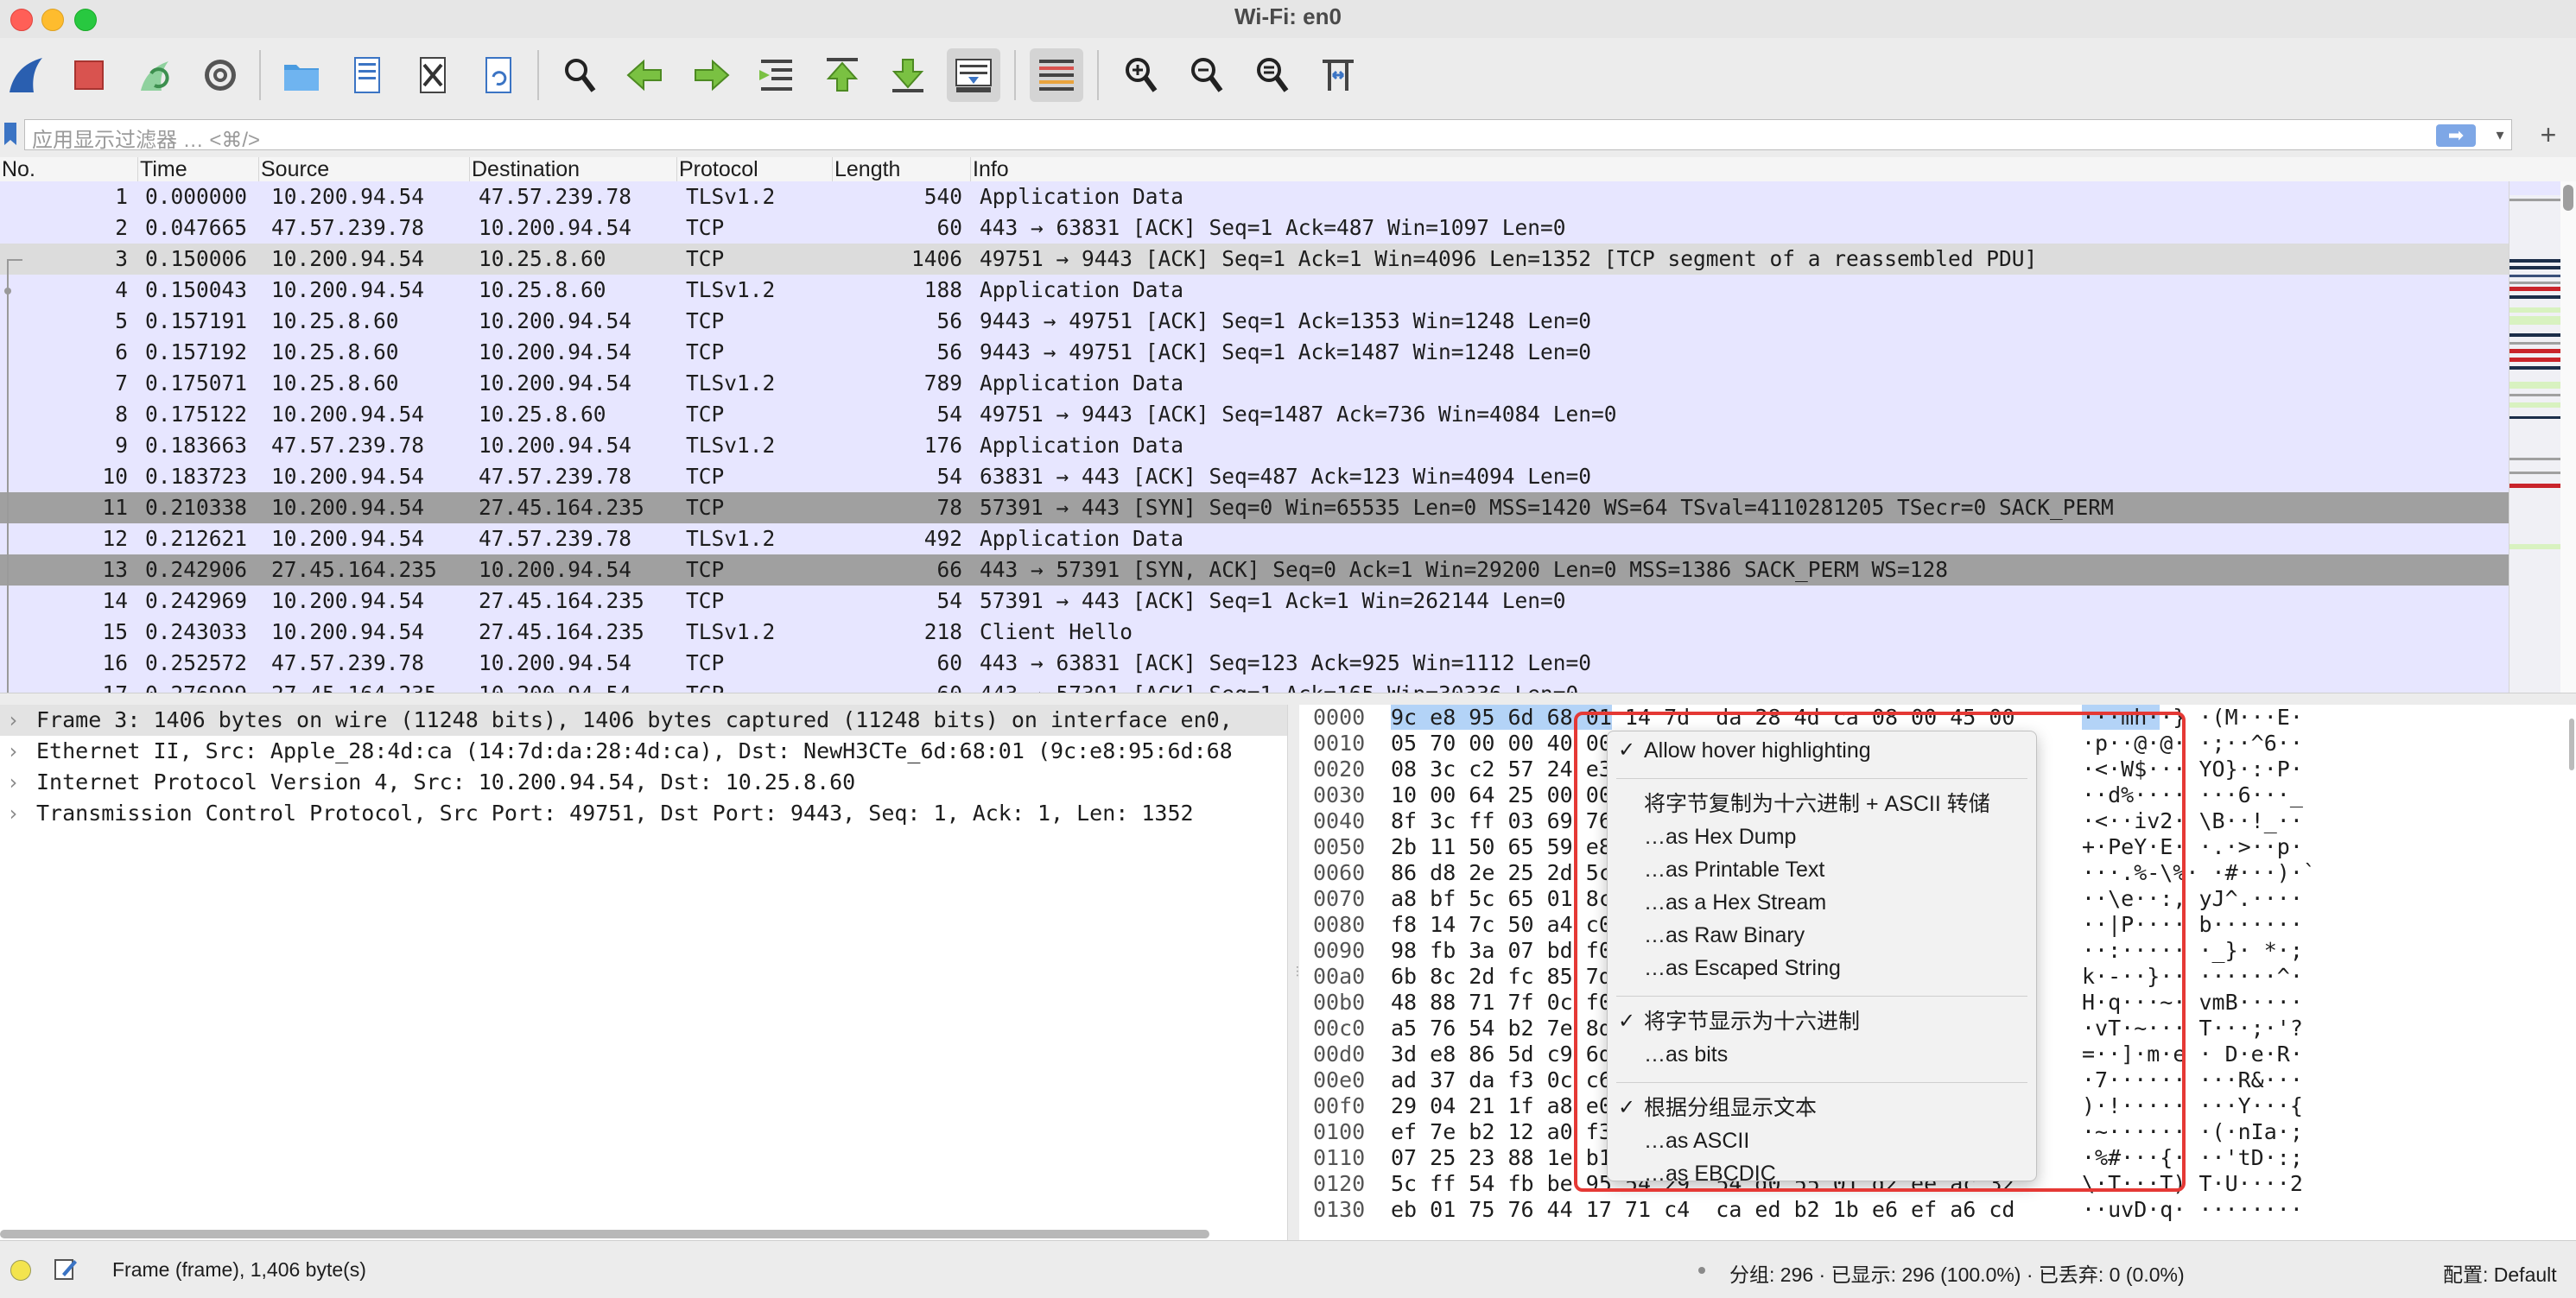  Describe the element at coordinates (2192, 951) in the screenshot. I see `bytes-ascii: ··:····· ·_}· *·;` at that location.